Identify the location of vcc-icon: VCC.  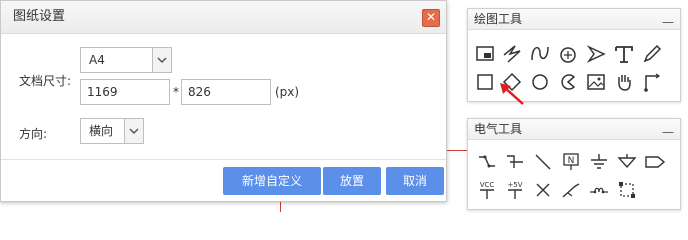
(487, 190).